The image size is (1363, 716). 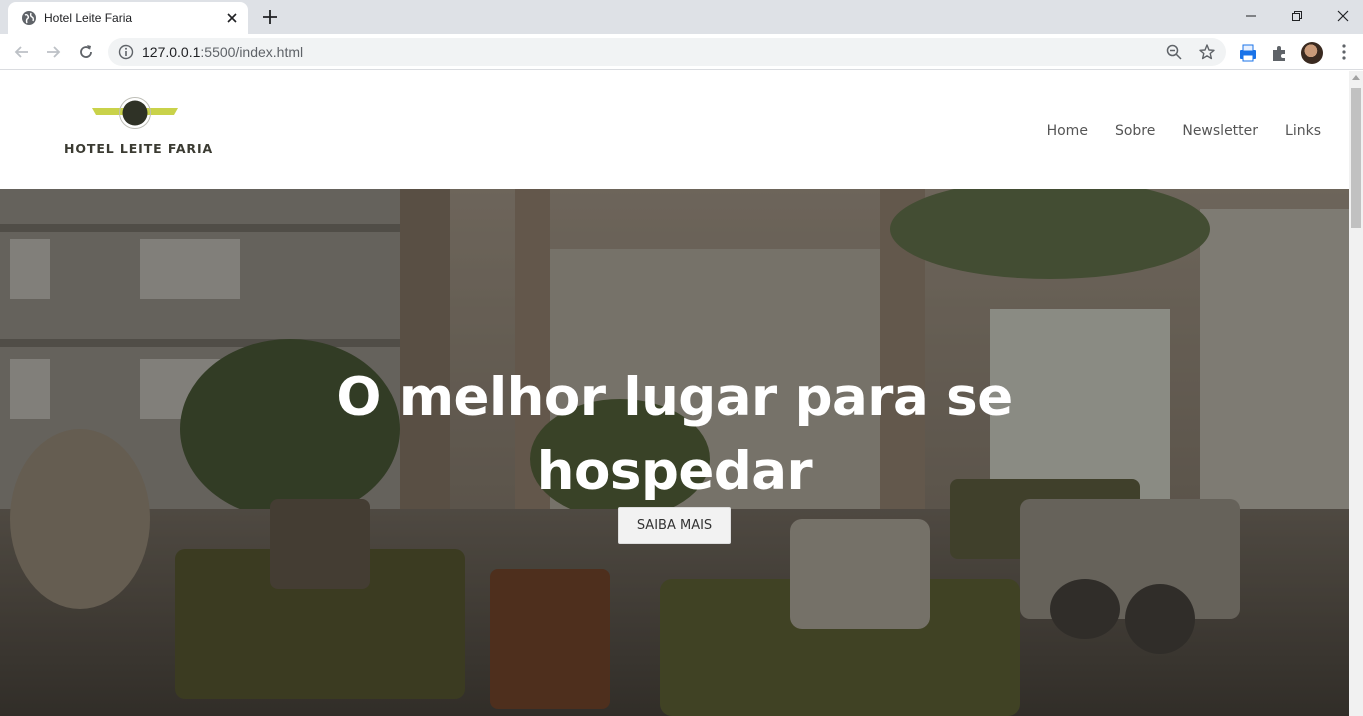 I want to click on logo-emblem-icon, so click(x=135, y=113).